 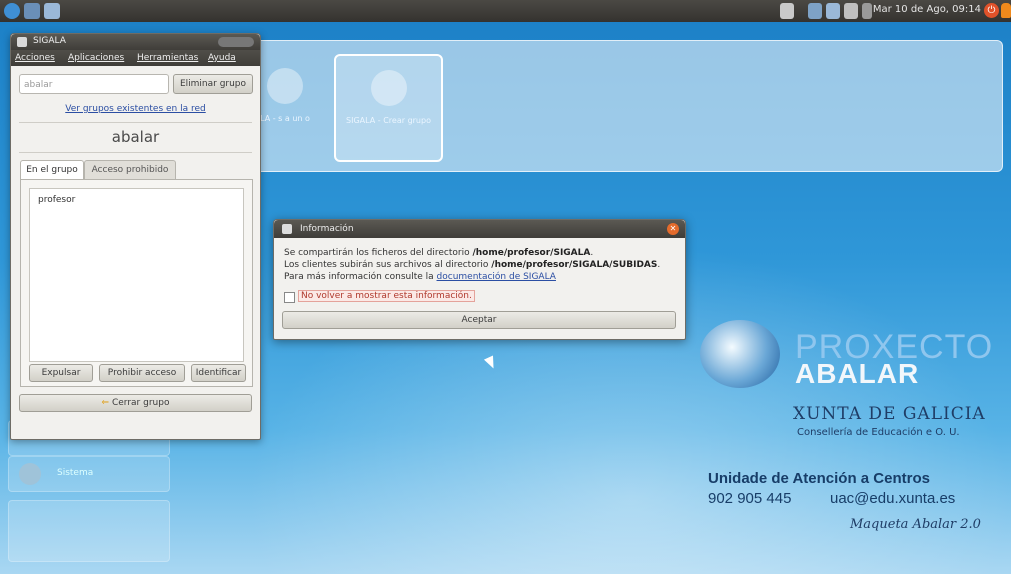 What do you see at coordinates (386, 296) in the screenshot?
I see `dont-show-label: No volver a mostrar esta información.` at bounding box center [386, 296].